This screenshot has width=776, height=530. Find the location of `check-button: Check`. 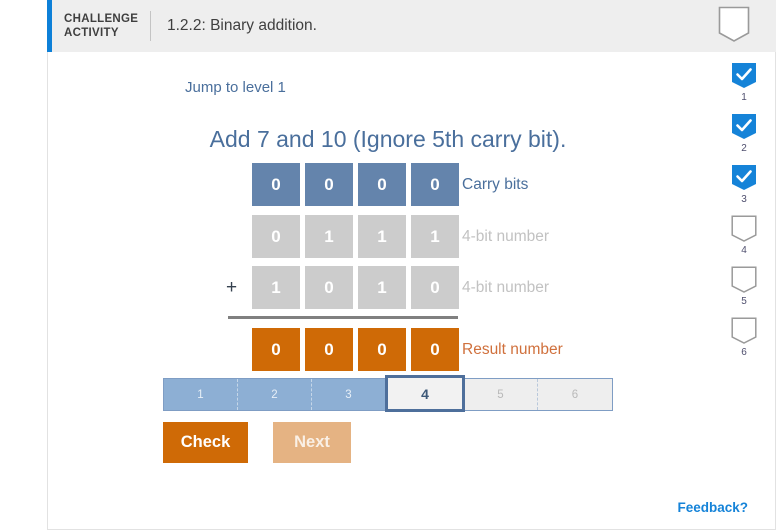

check-button: Check is located at coordinates (205, 442).